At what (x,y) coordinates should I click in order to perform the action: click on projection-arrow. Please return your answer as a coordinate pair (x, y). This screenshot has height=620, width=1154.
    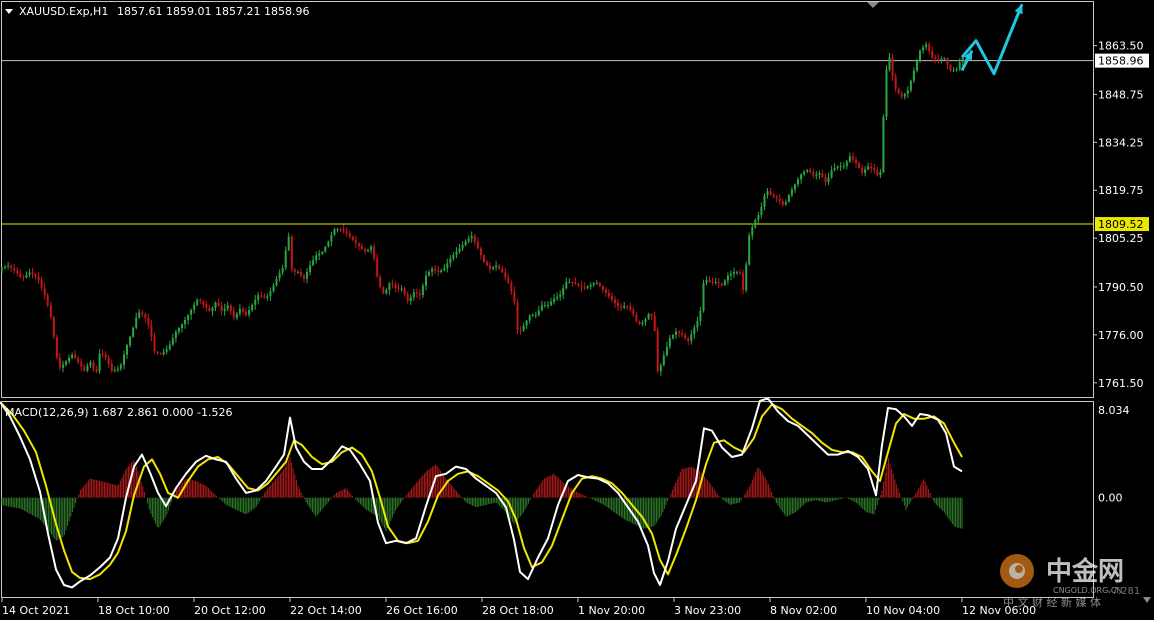
    Looking at the image, I should click on (992, 39).